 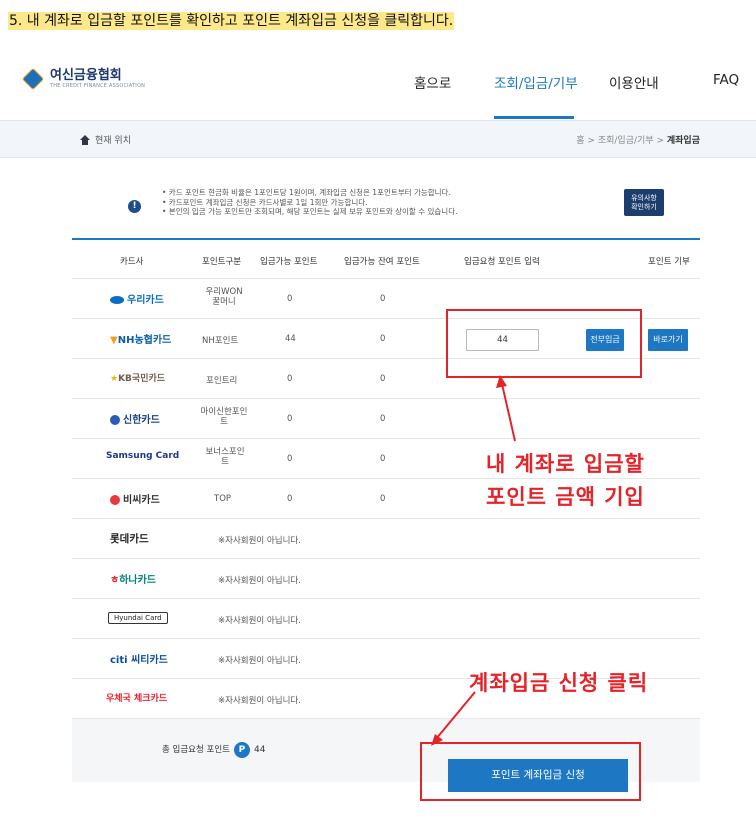 What do you see at coordinates (536, 82) in the screenshot?
I see `nav-inquiry: 조회/입금/기부` at bounding box center [536, 82].